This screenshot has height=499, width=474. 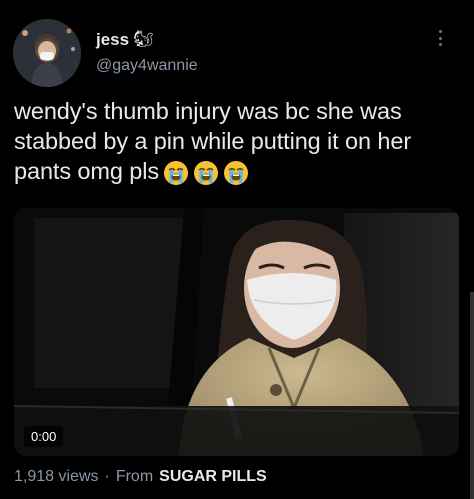 I want to click on view-count: 1,918 views, so click(x=56, y=477).